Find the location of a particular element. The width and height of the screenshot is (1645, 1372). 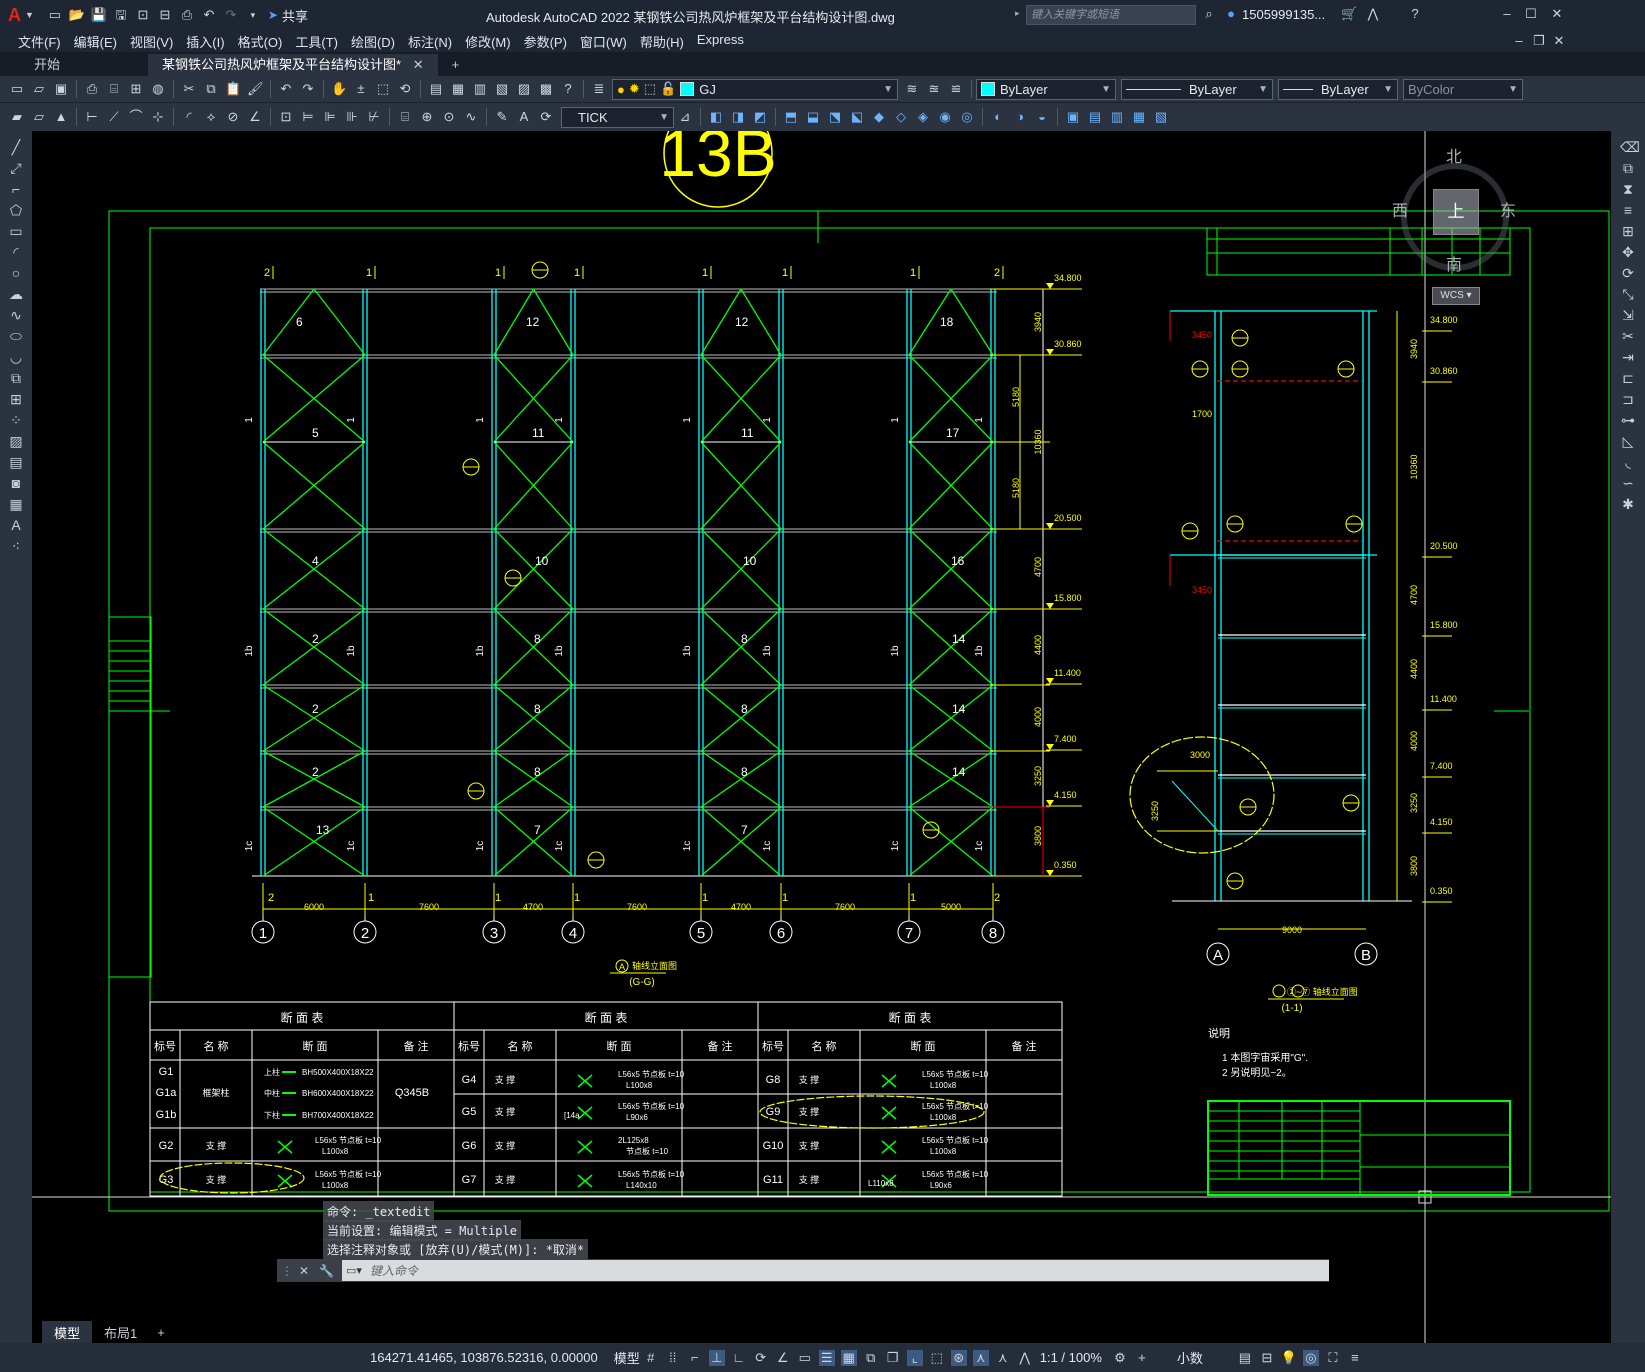

viewcube: 上 北 南 西 东 WCS ▾ is located at coordinates (1454, 231).